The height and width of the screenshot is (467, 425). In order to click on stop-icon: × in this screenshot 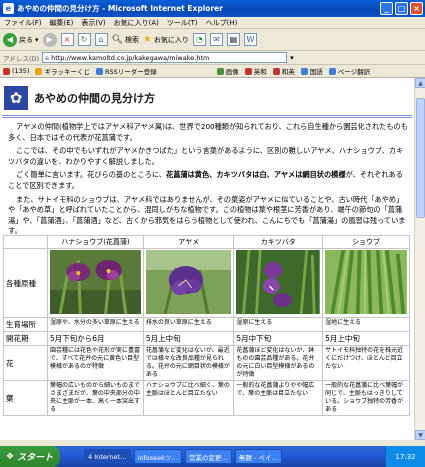, I will do `click(67, 39)`.